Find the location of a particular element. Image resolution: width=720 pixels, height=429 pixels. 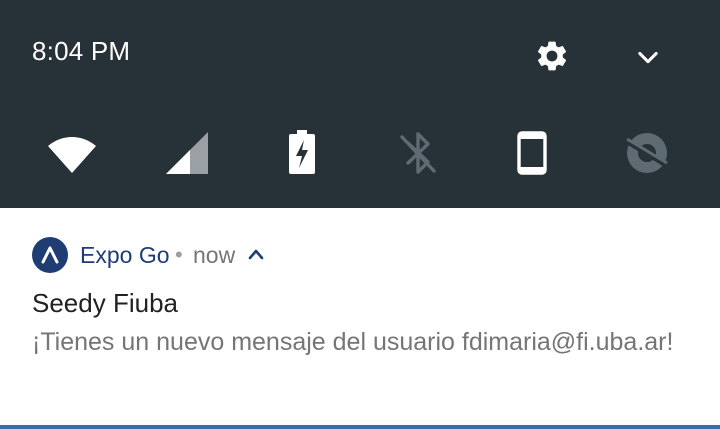

bluetooth-off-icon is located at coordinates (418, 153).